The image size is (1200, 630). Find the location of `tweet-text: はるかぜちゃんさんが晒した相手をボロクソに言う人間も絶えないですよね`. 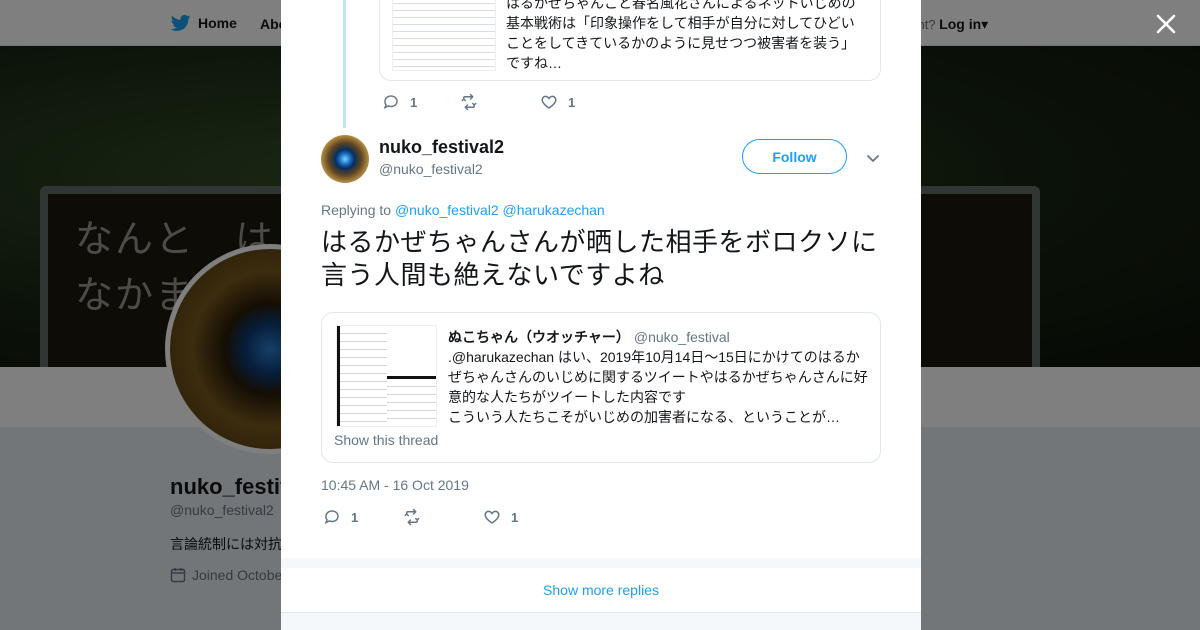

tweet-text: はるかぜちゃんさんが晒した相手をボロクソに言う人間も絶えないですよね is located at coordinates (599, 259).